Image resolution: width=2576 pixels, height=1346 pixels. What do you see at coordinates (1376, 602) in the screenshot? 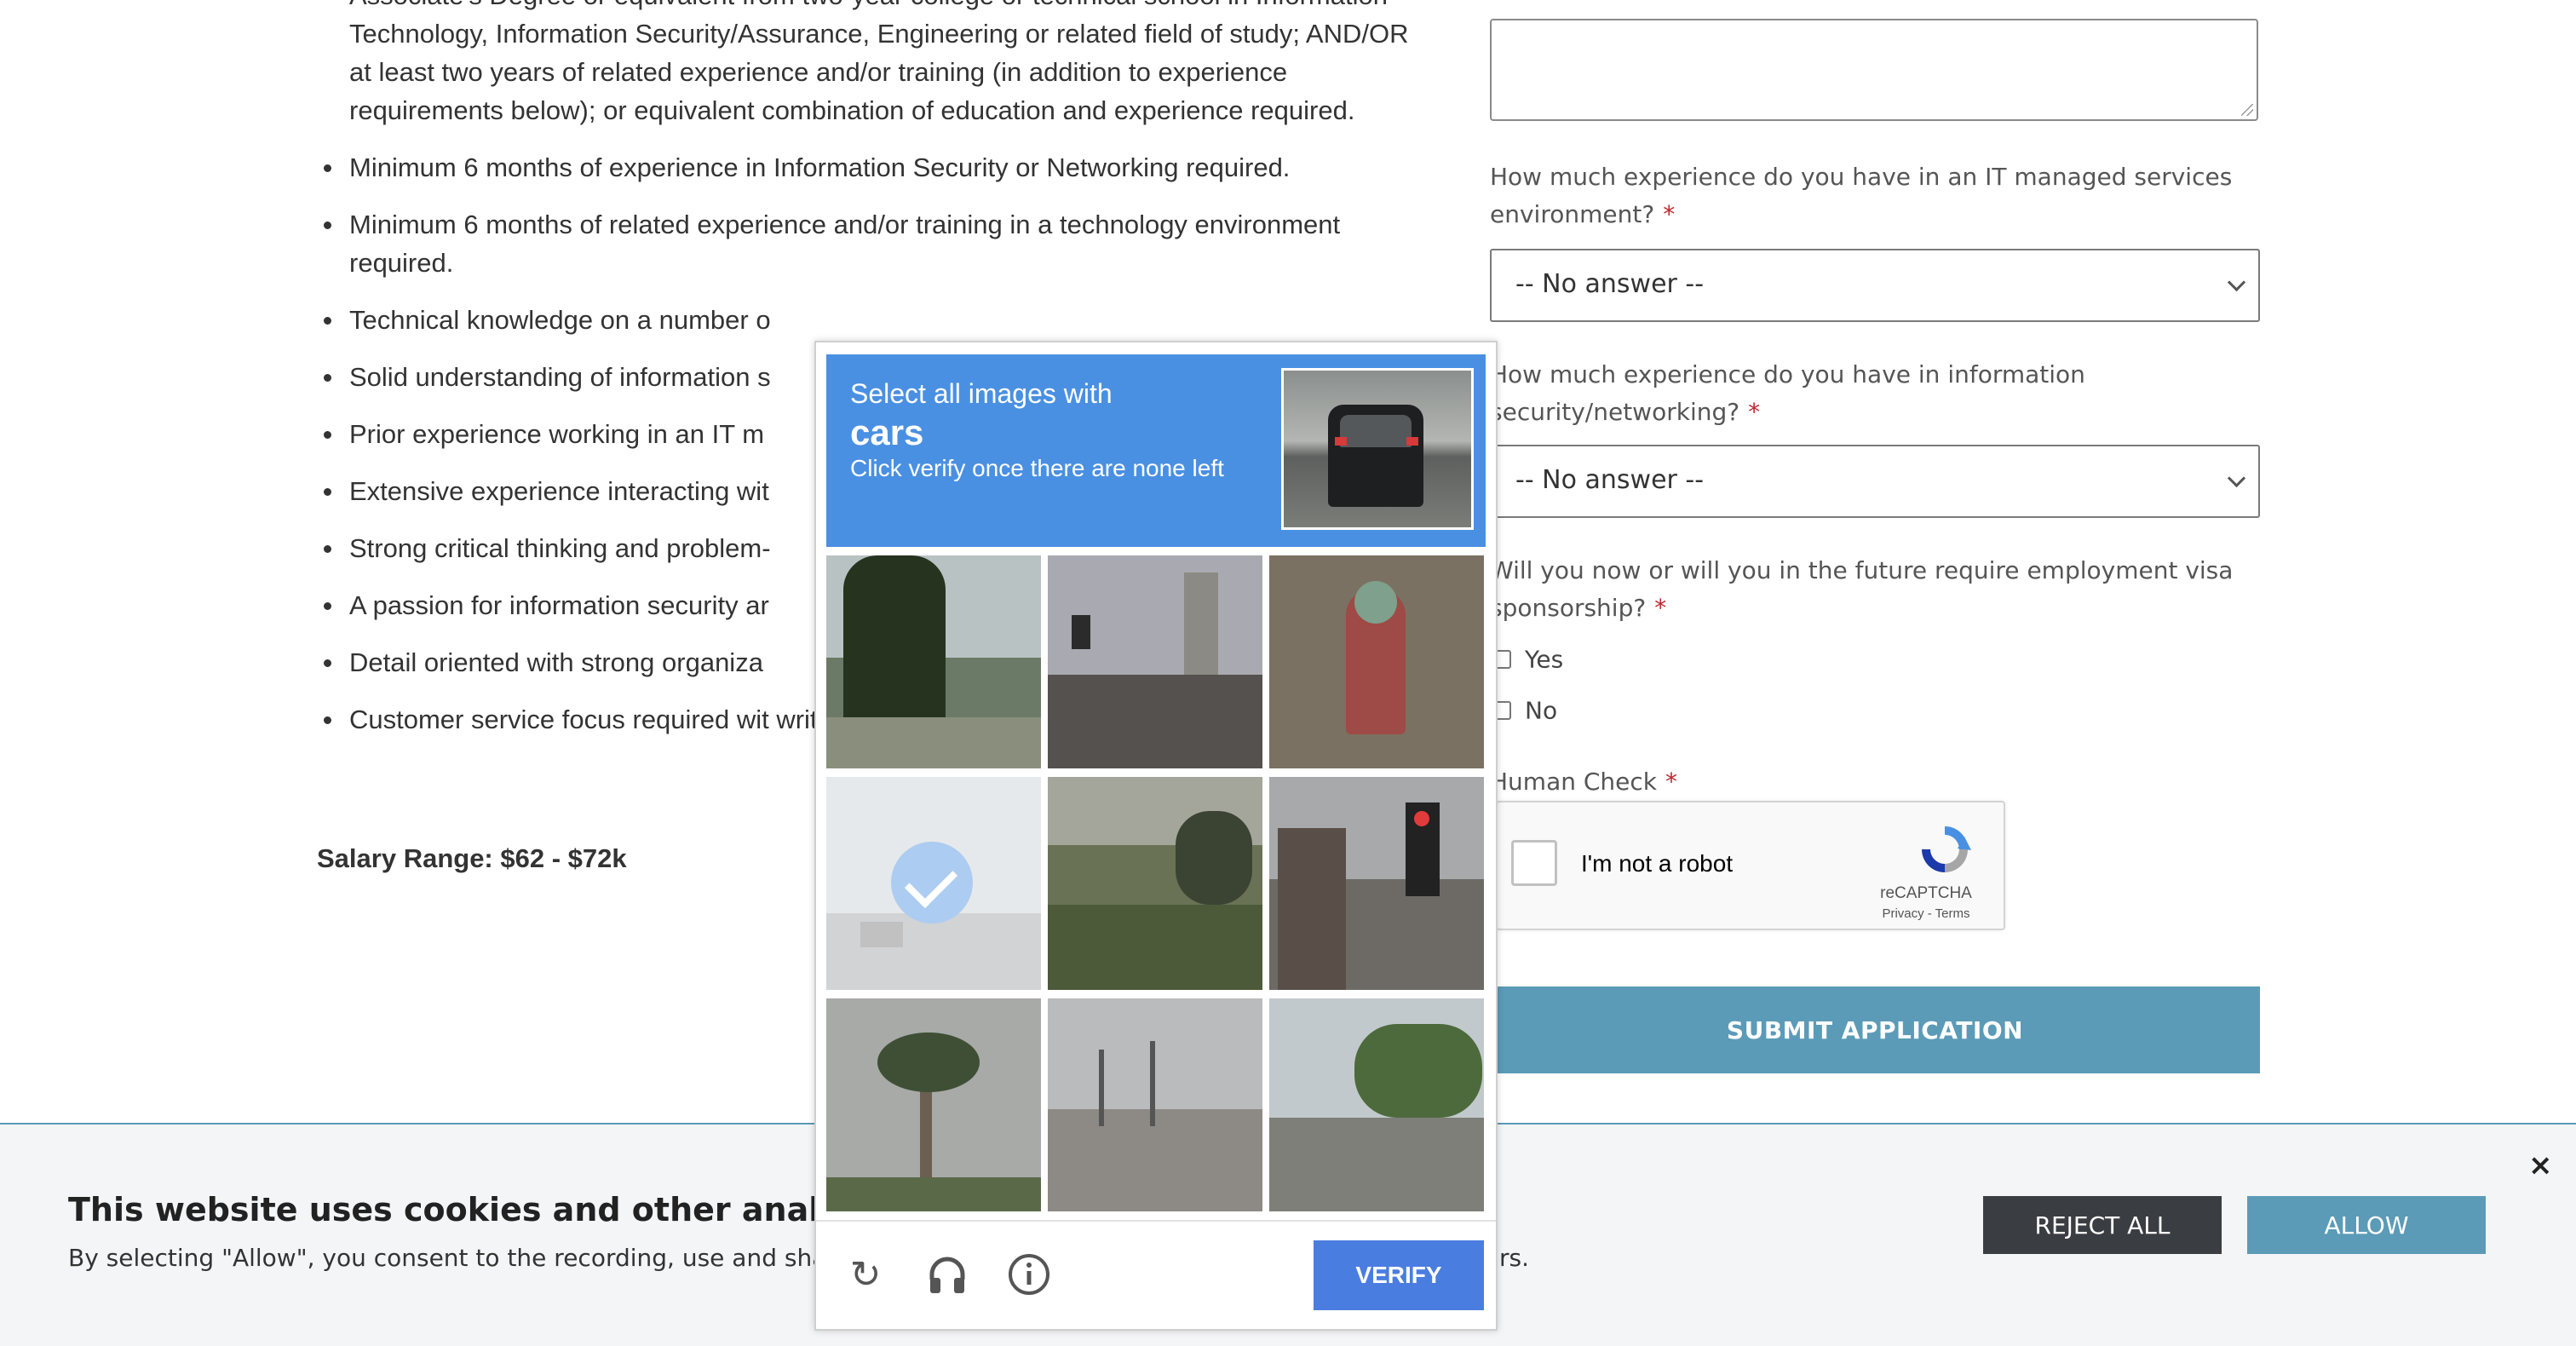
I see `hydrant-cap-shape` at bounding box center [1376, 602].